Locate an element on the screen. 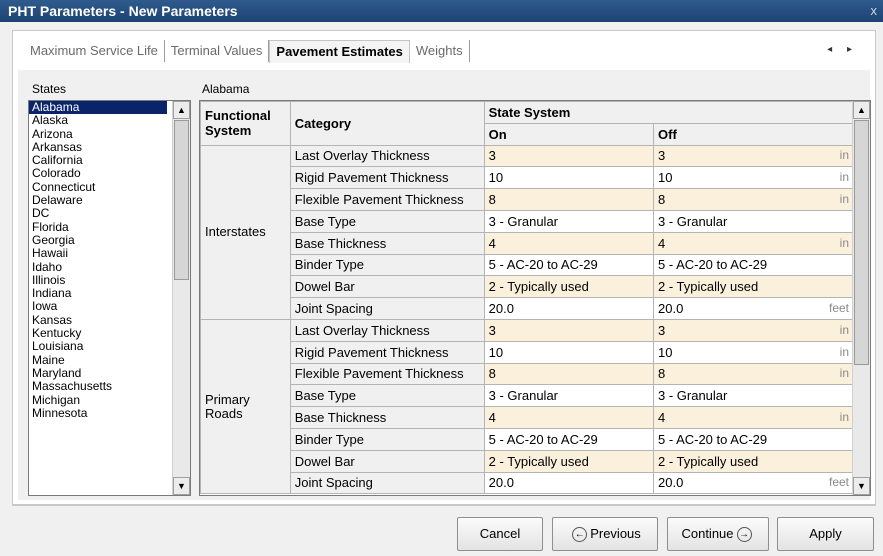 The height and width of the screenshot is (556, 883). states-scrollbar: ▲ ▼ is located at coordinates (181, 298).